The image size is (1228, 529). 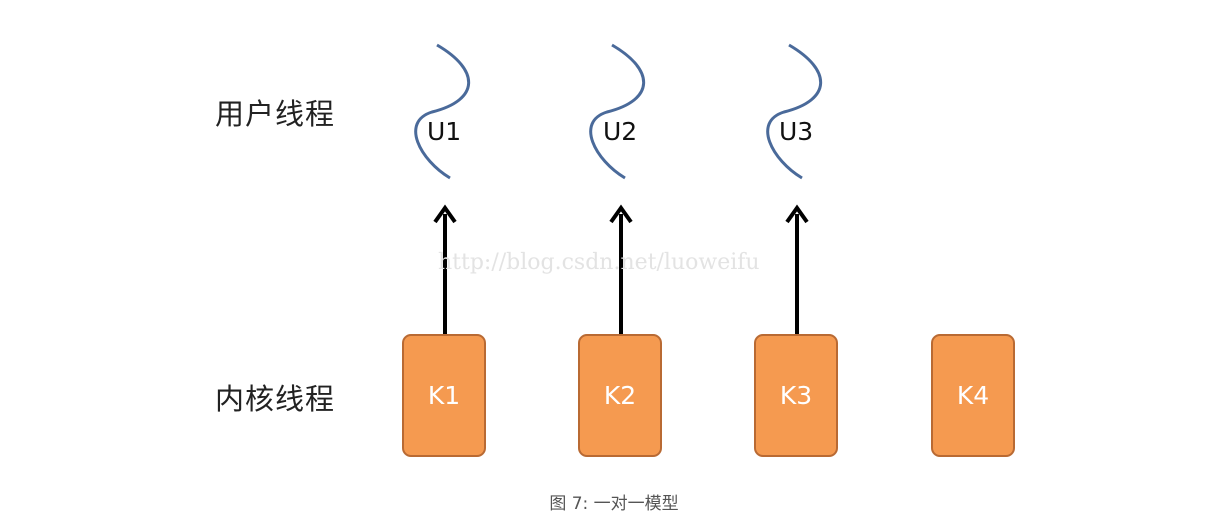 I want to click on figure-caption: 图 7: 一对一模型, so click(x=614, y=504).